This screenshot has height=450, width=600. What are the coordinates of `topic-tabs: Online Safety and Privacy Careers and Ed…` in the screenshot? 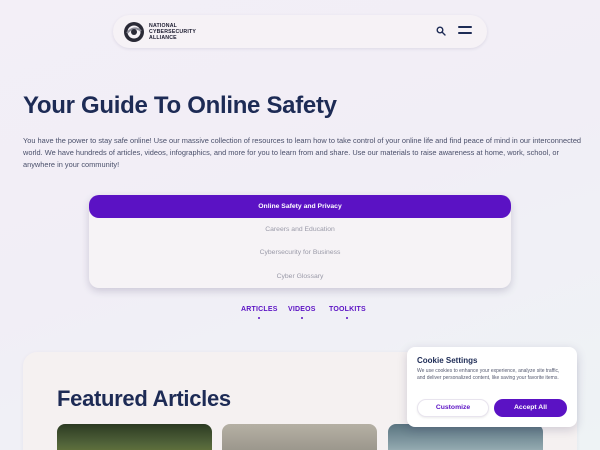 It's located at (300, 241).